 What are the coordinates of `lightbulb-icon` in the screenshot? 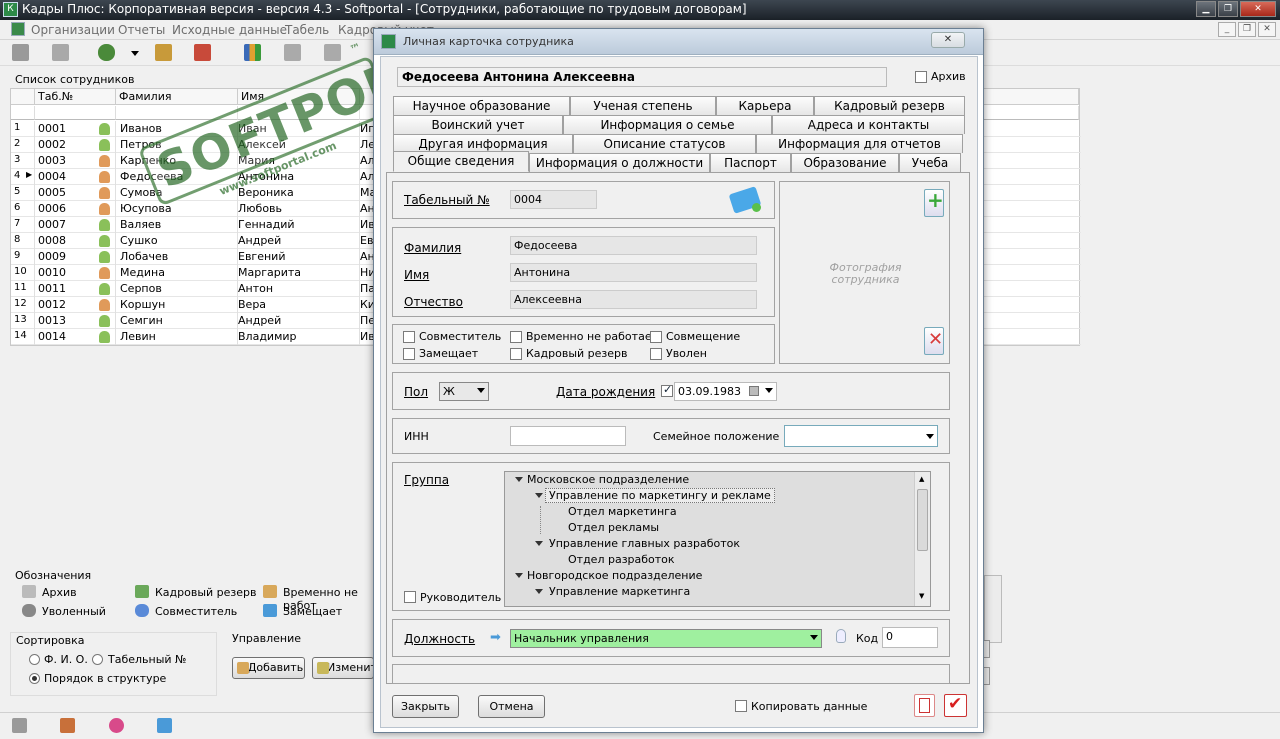 It's located at (841, 636).